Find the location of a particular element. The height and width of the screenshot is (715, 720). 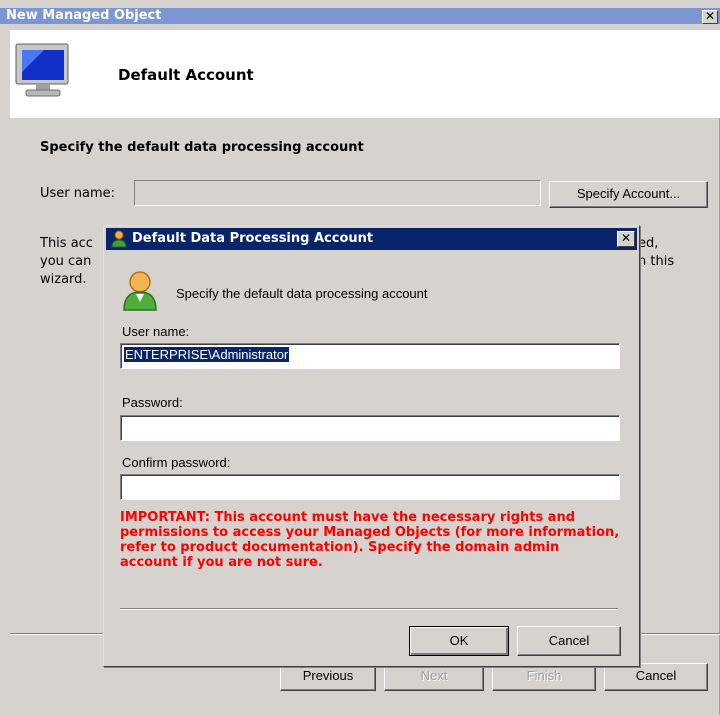

confirm-password-field is located at coordinates (370, 487).